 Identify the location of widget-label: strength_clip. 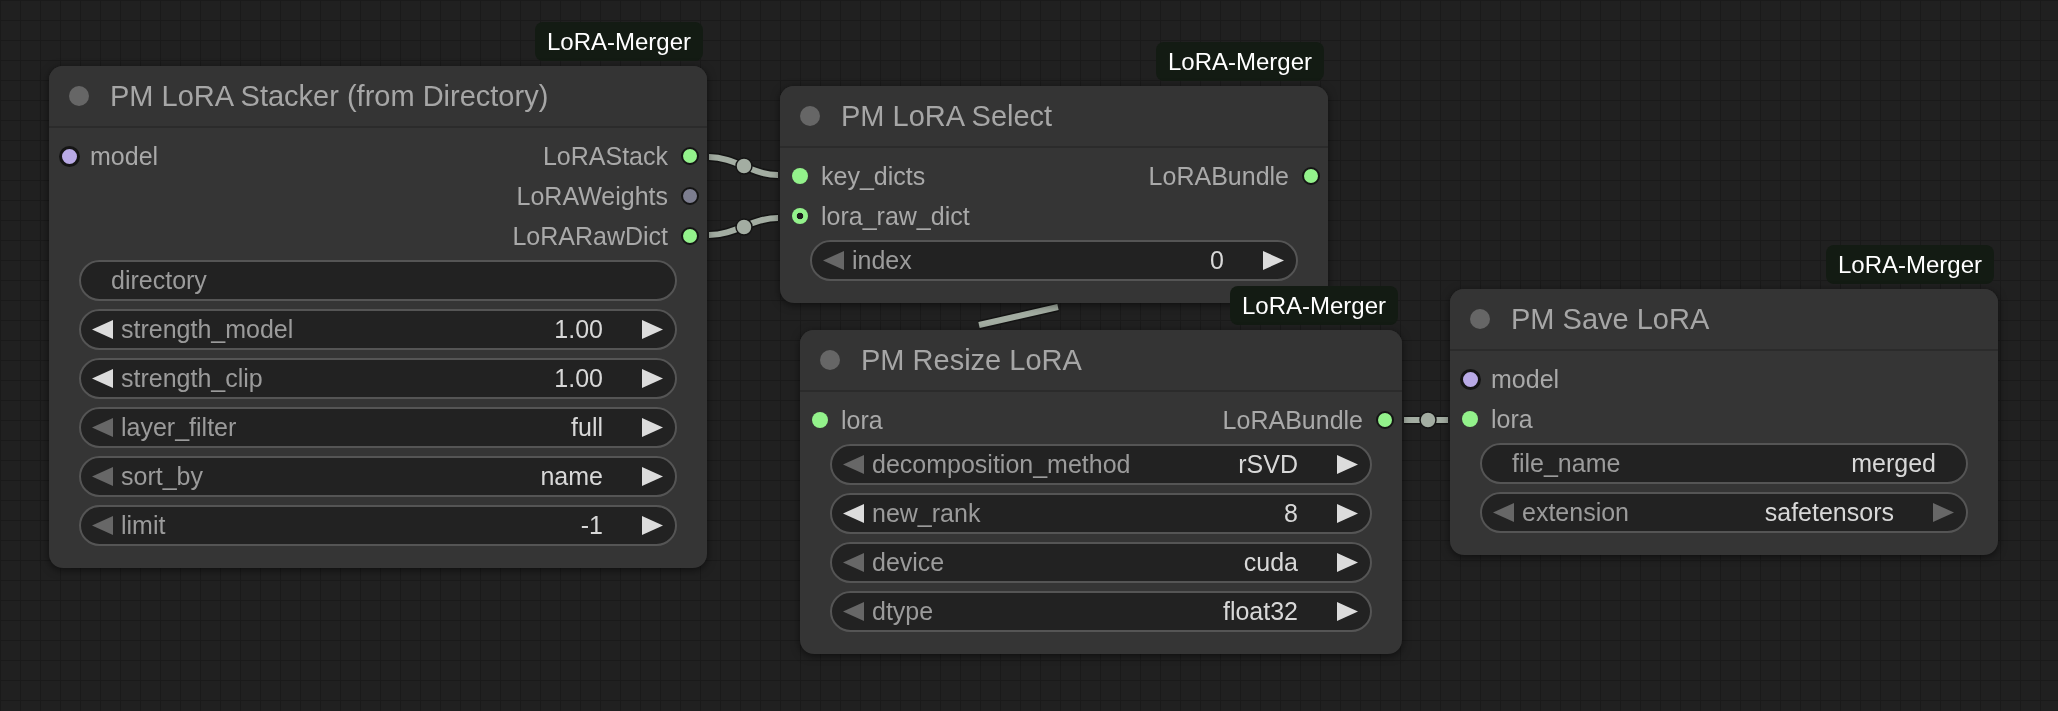
(192, 378).